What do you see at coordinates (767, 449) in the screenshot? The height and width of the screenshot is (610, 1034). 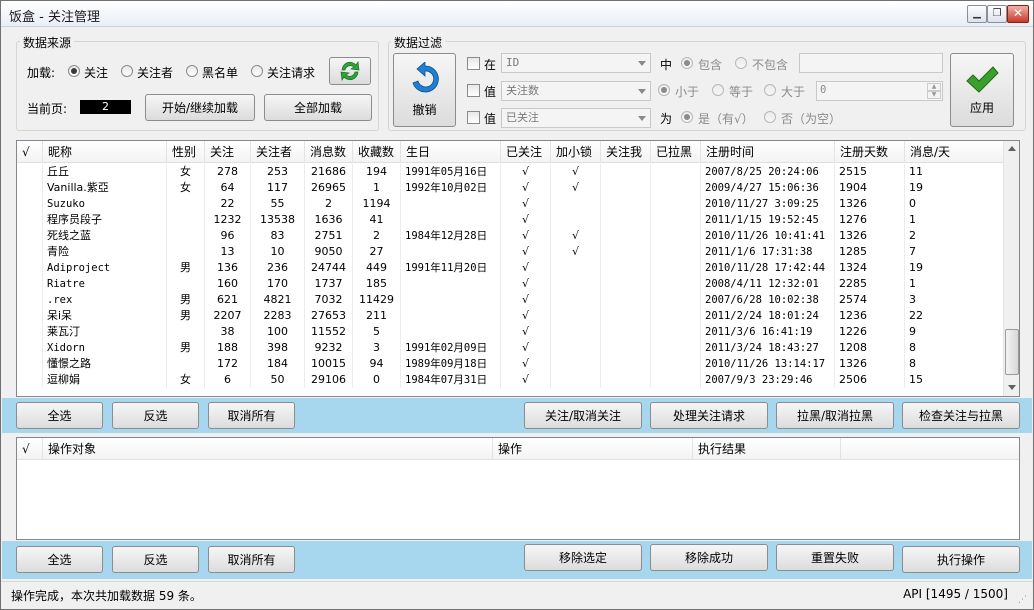 I see `ops-col-result: 执行结果` at bounding box center [767, 449].